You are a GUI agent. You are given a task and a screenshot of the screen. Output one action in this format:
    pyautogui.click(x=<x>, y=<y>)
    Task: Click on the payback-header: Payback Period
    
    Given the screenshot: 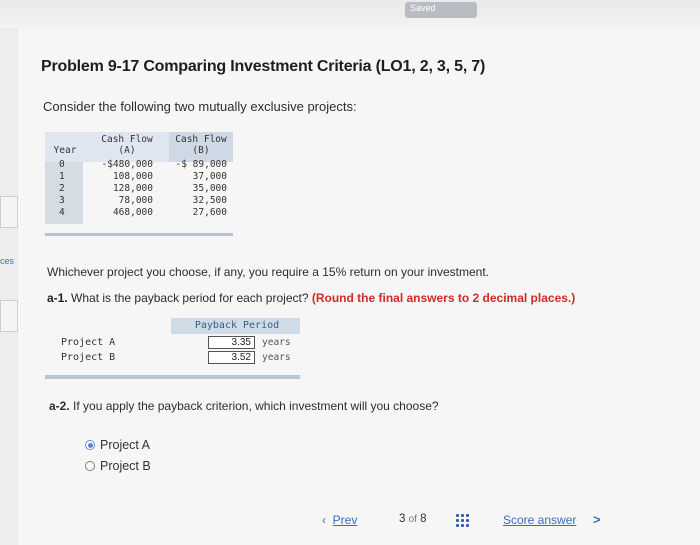 What is the action you would take?
    pyautogui.click(x=237, y=325)
    